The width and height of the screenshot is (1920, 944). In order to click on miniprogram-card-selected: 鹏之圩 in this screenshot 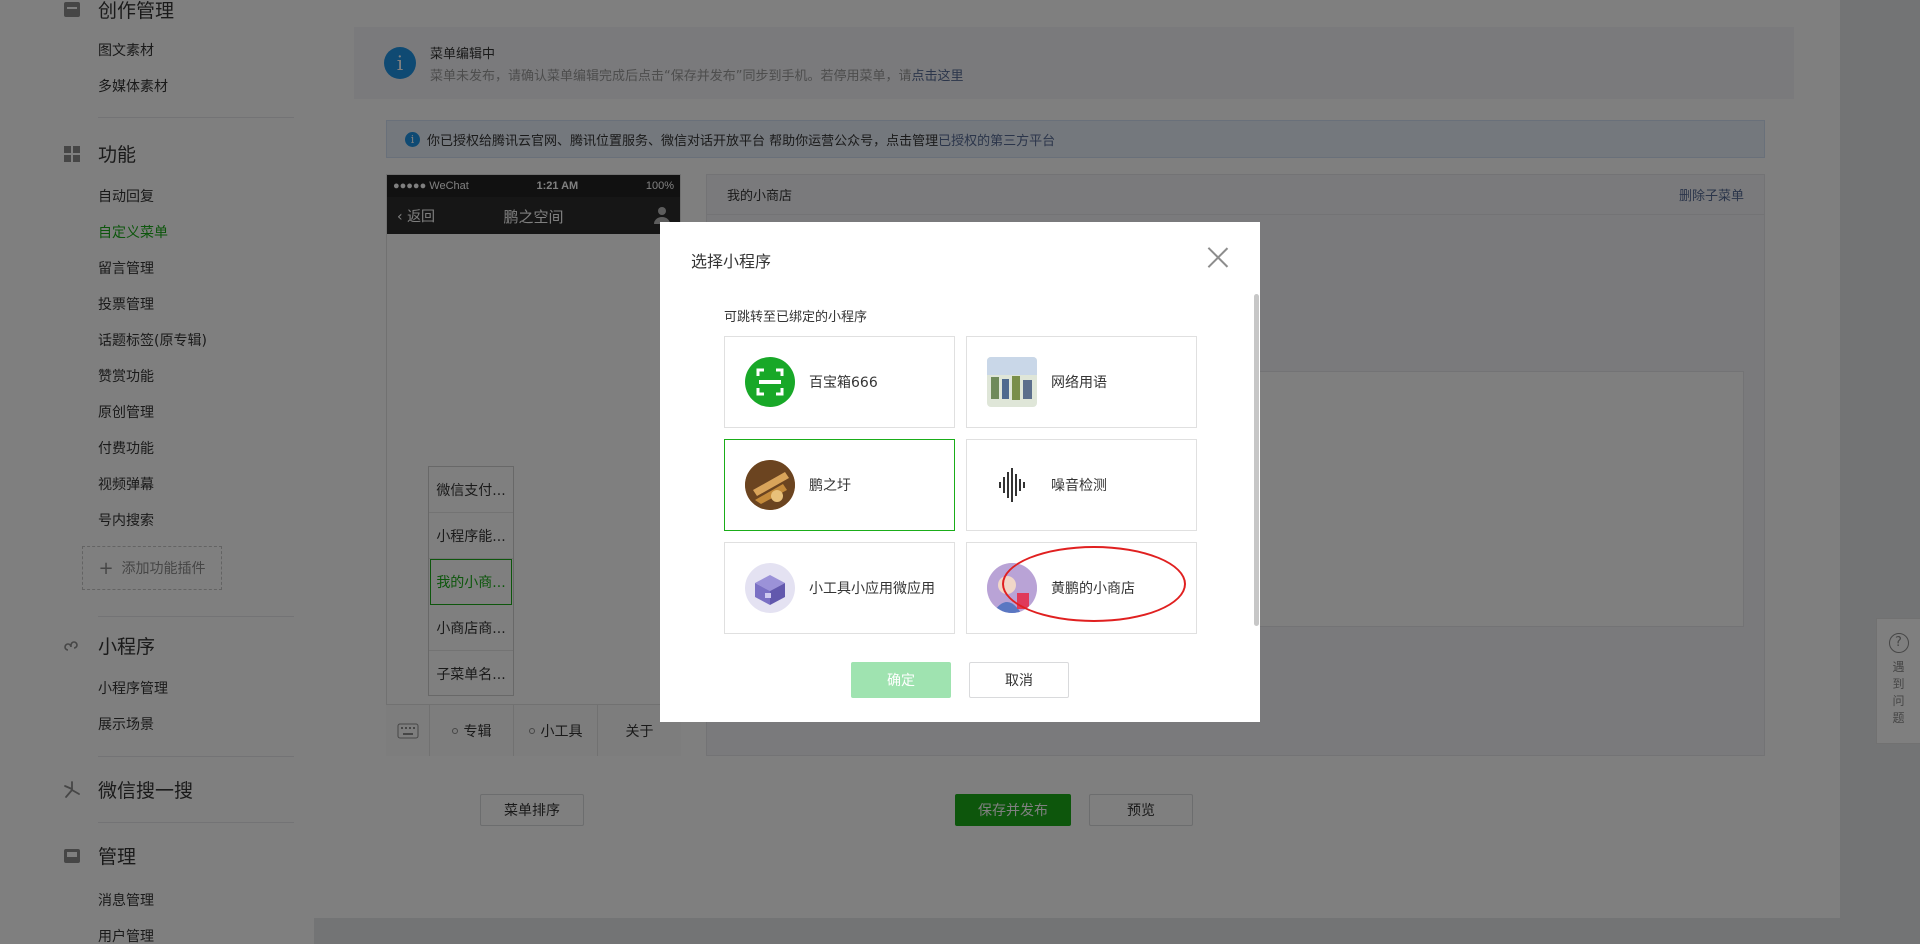, I will do `click(839, 485)`.